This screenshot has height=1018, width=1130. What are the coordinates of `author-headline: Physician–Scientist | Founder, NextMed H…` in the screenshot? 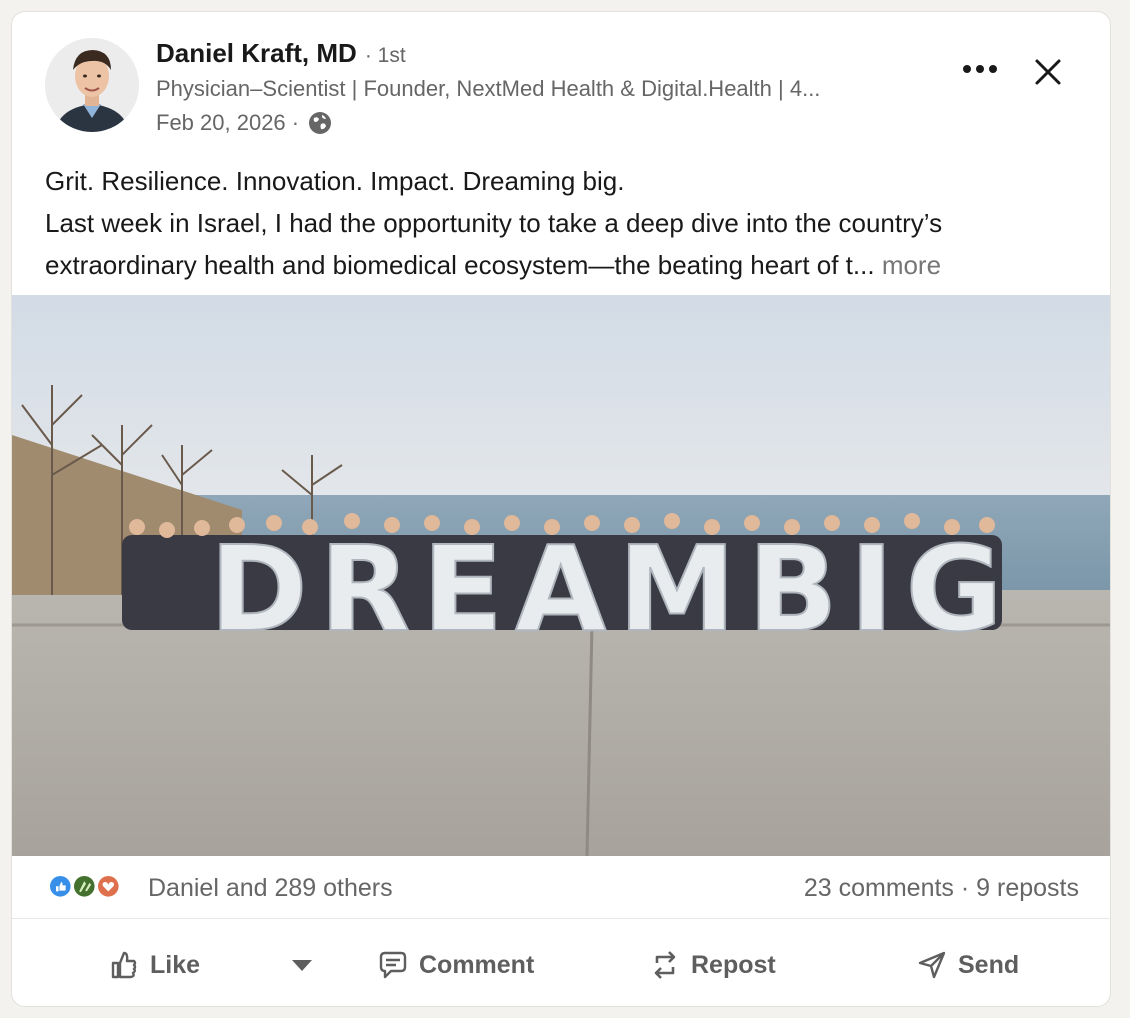 It's located at (488, 88).